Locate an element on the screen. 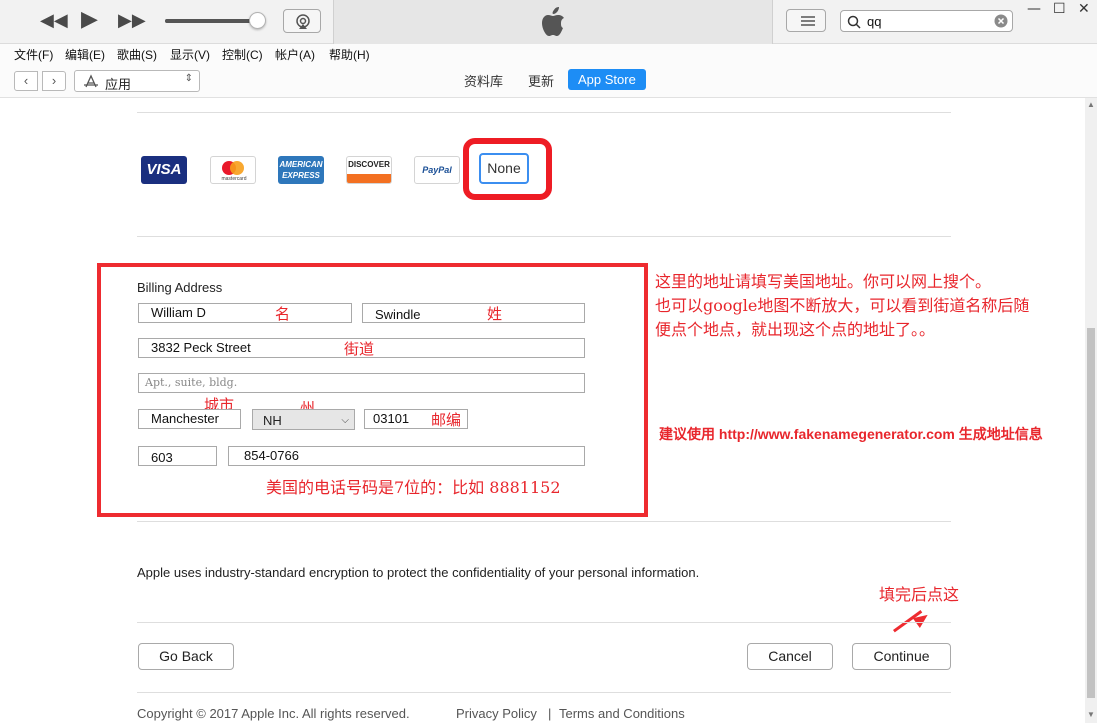 Image resolution: width=1097 pixels, height=723 pixels. menu-edit: 编辑(E) is located at coordinates (85, 54).